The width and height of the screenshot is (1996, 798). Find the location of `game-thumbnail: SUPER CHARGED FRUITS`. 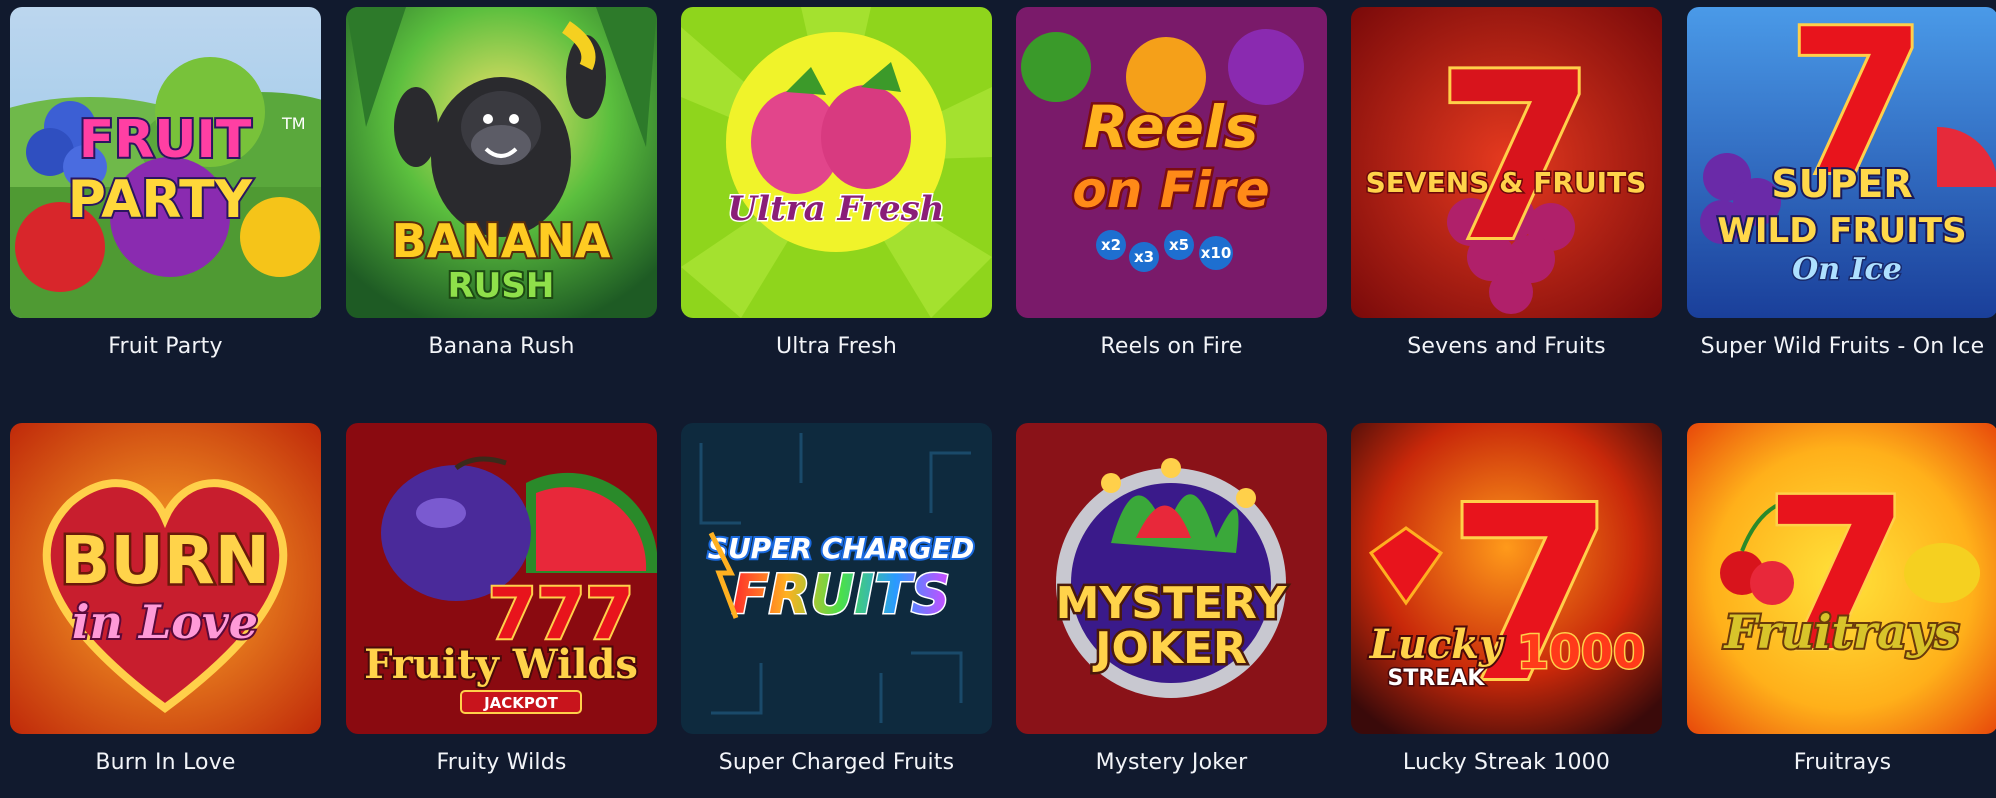

game-thumbnail: SUPER CHARGED FRUITS is located at coordinates (836, 578).